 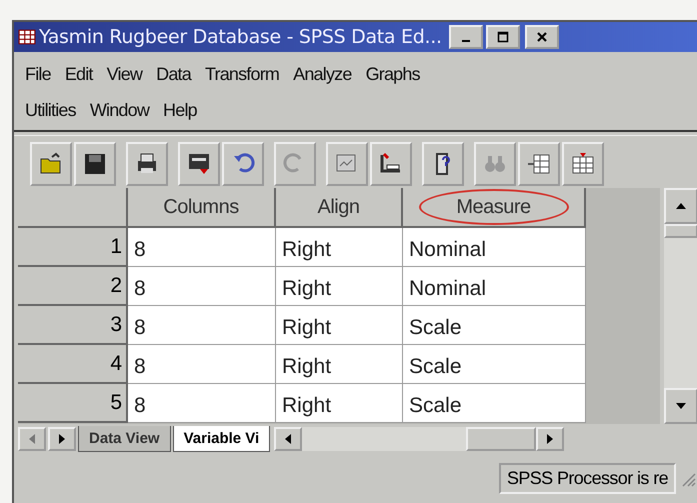 What do you see at coordinates (119, 110) in the screenshot?
I see `menu-item: Window` at bounding box center [119, 110].